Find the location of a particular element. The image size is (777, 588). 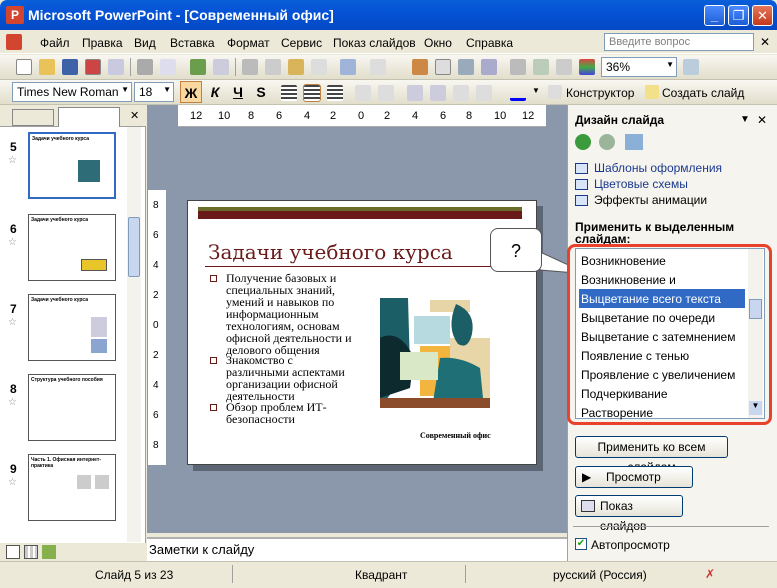

thumbnail-slide-9: Часть 1. Офисная интернет-практика is located at coordinates (72, 487).